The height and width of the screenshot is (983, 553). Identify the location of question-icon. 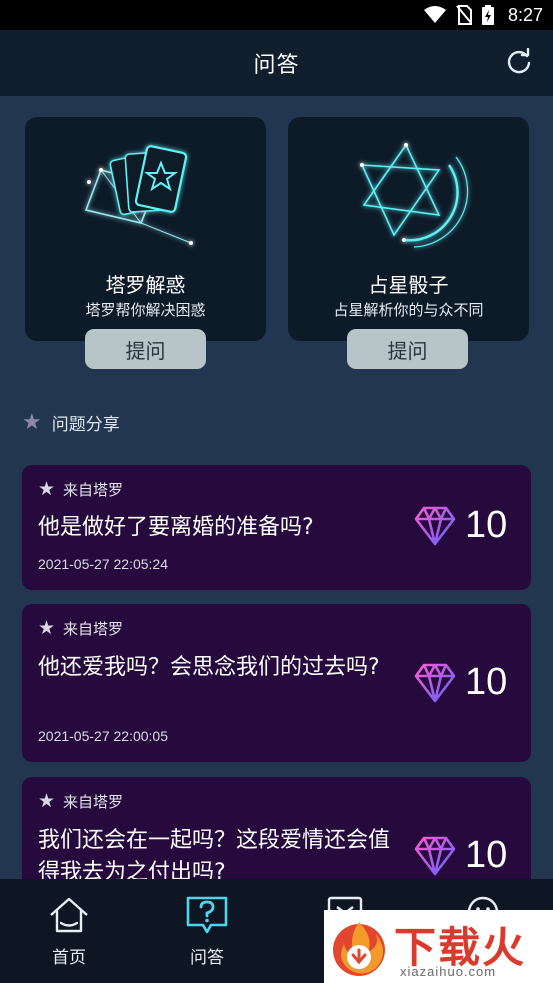
(207, 915).